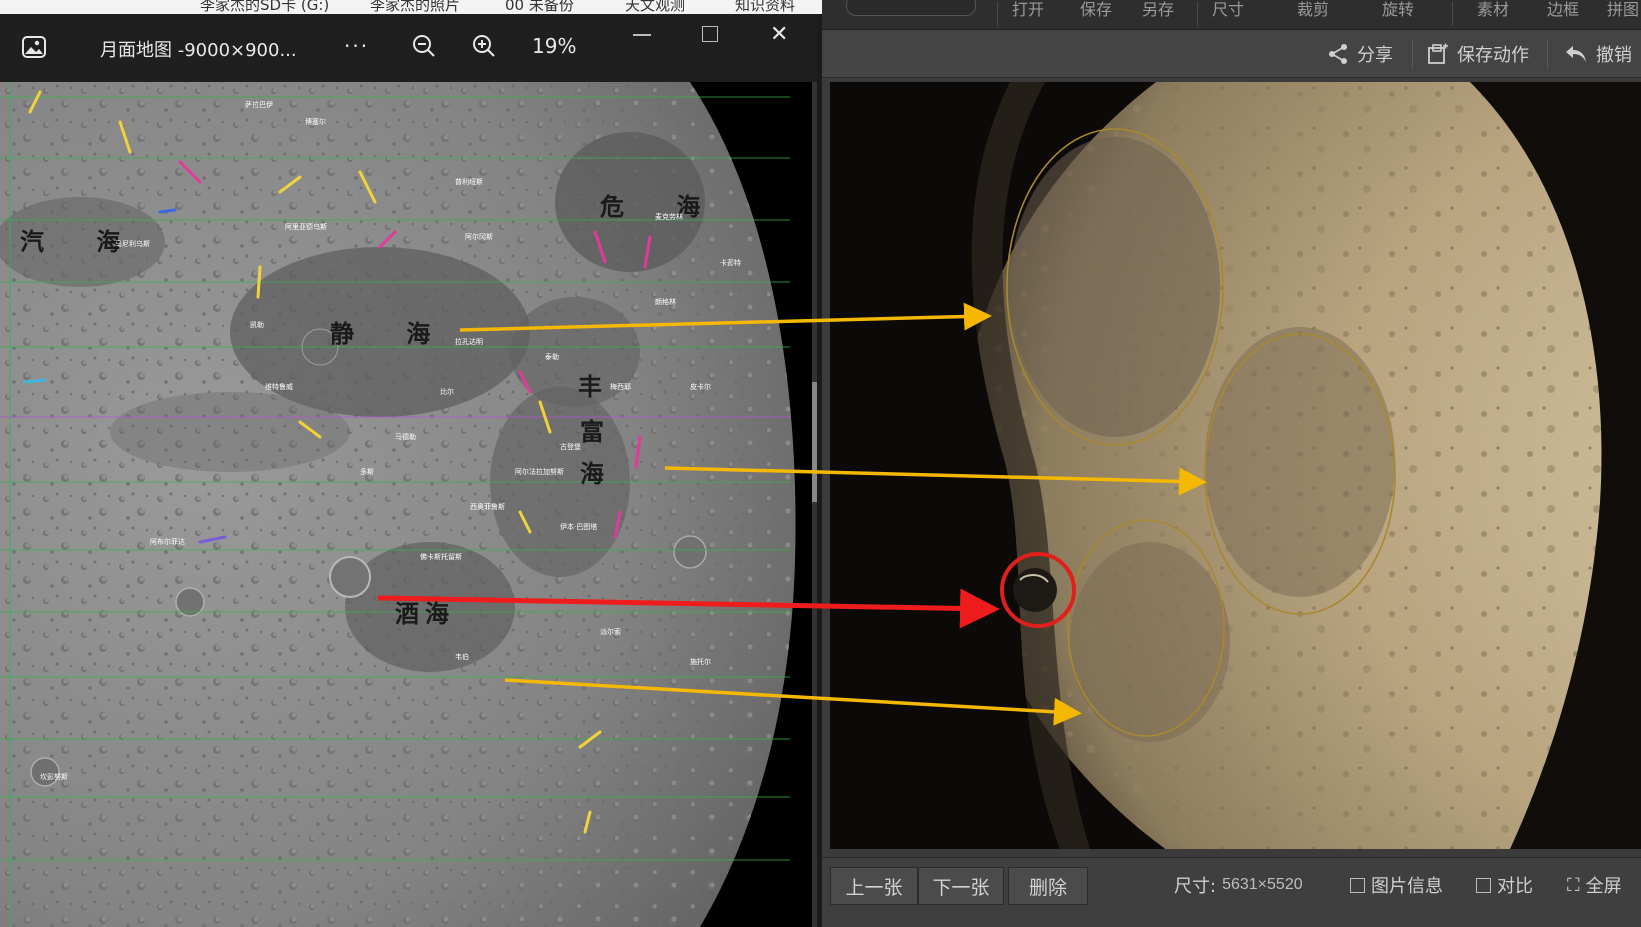  Describe the element at coordinates (961, 886) in the screenshot. I see `next-image-button: 下一张` at that location.